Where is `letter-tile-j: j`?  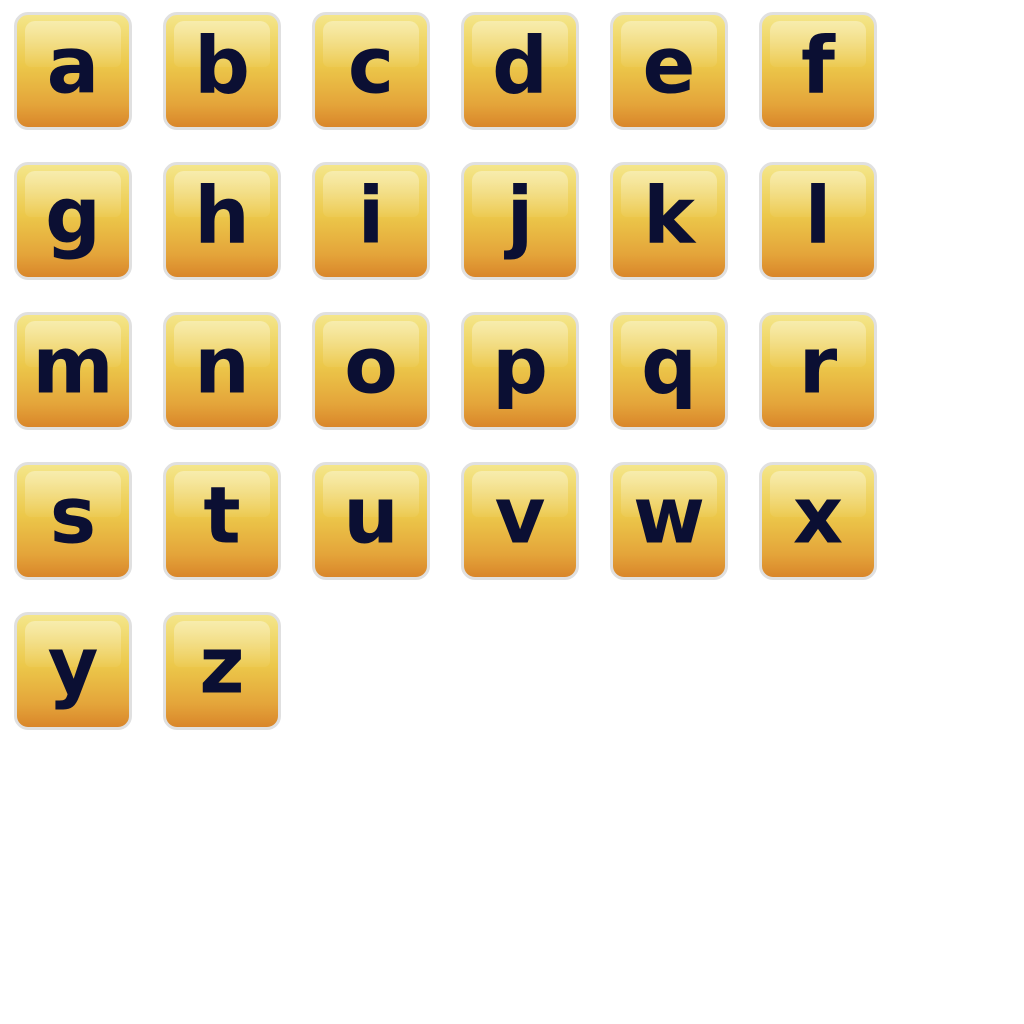 letter-tile-j: j is located at coordinates (520, 221).